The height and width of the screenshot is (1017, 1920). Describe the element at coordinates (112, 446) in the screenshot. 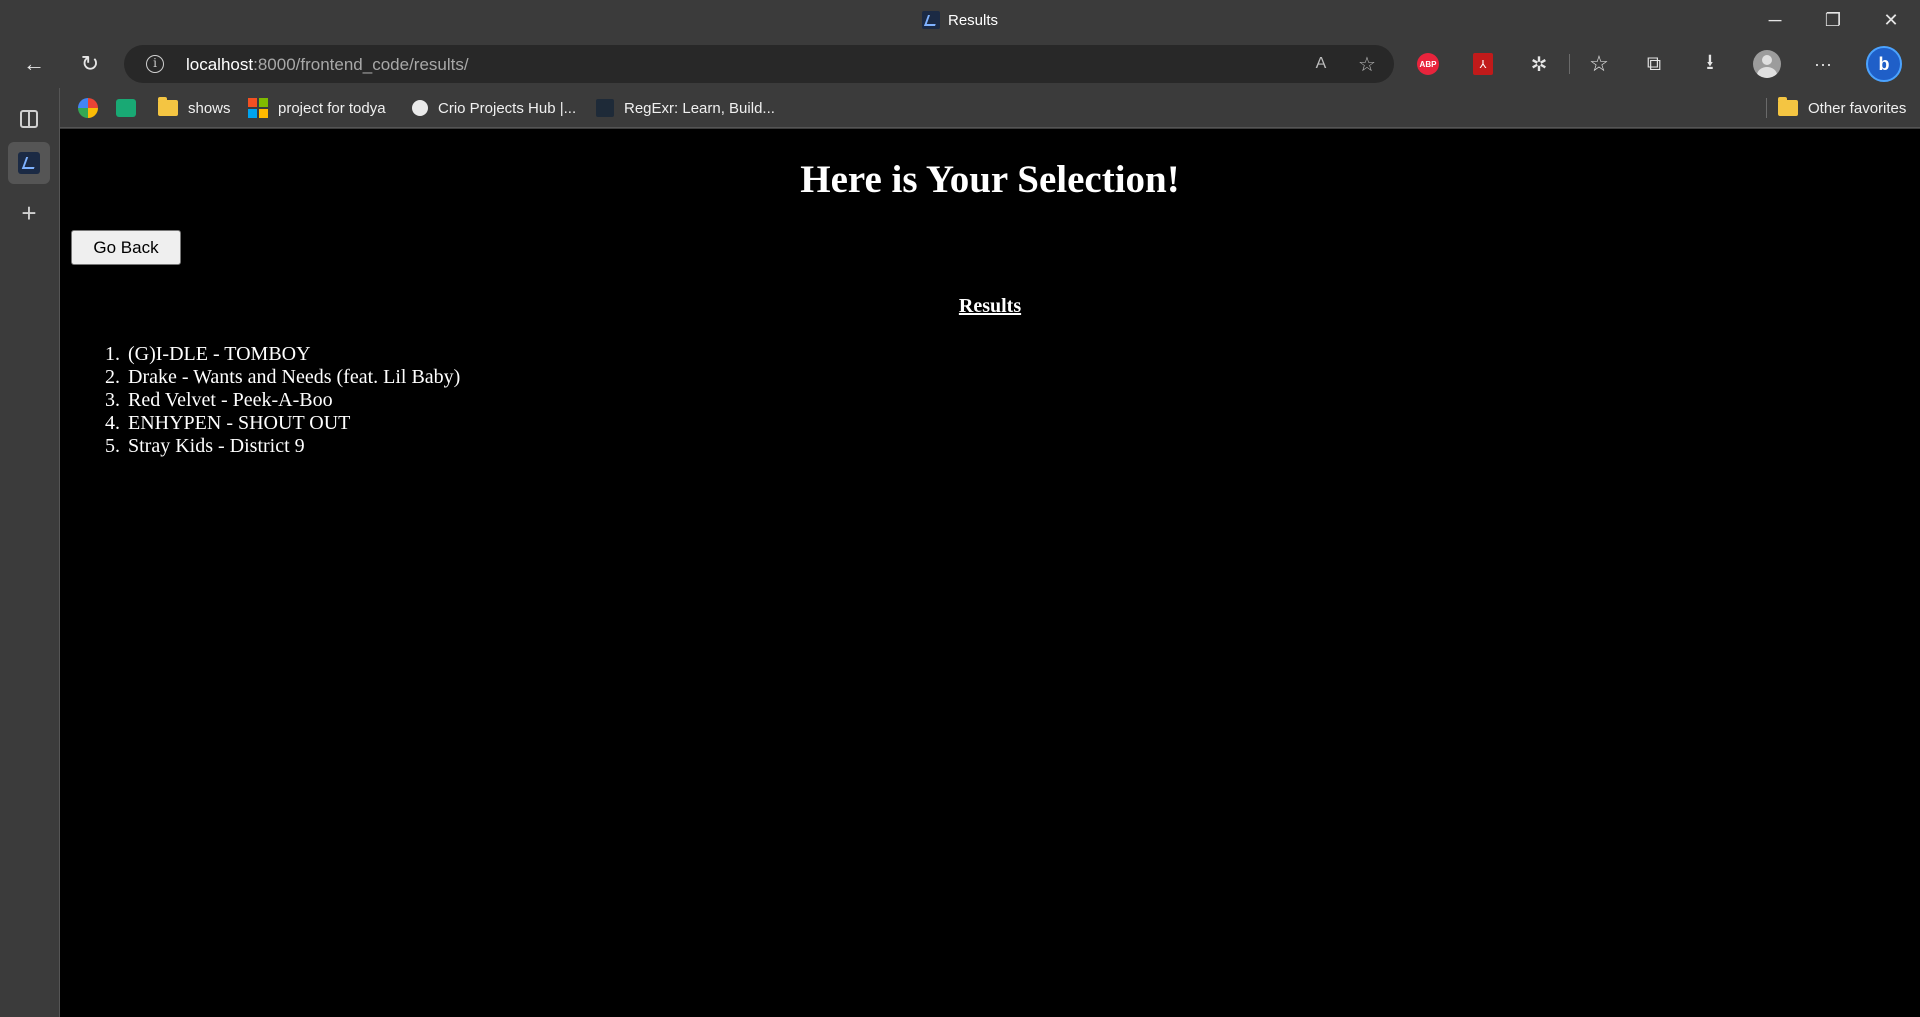

I see `list-number: 5.` at that location.